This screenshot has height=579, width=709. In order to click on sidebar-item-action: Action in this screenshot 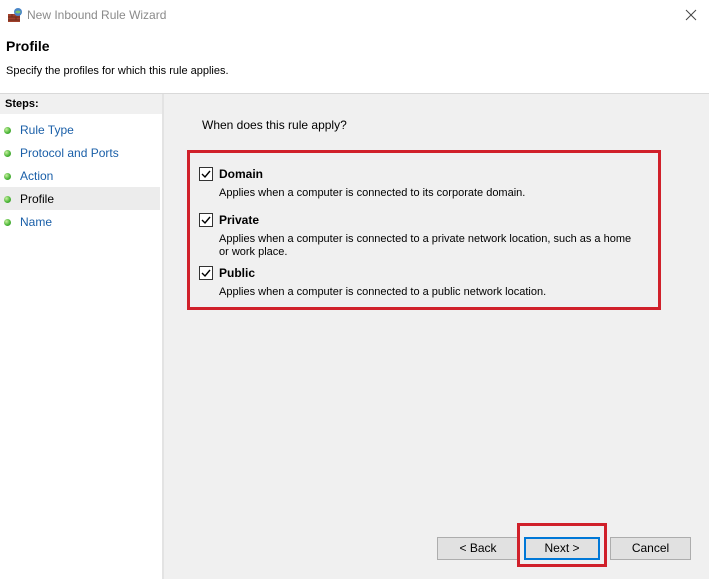, I will do `click(80, 175)`.